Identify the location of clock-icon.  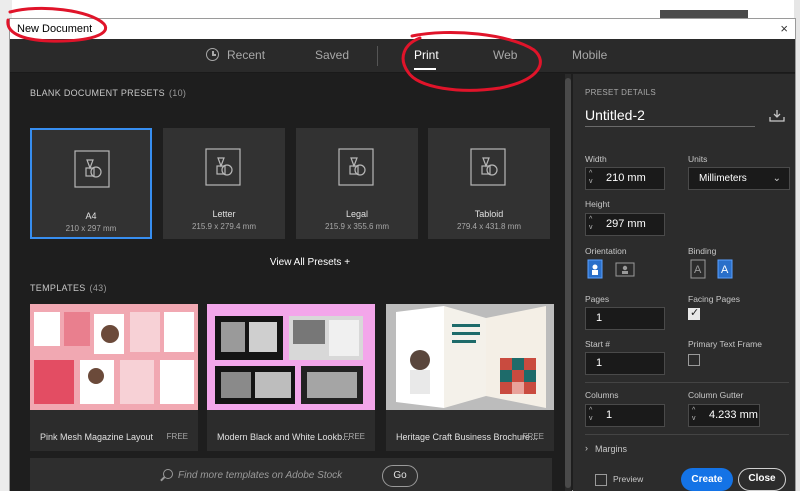
(212, 54).